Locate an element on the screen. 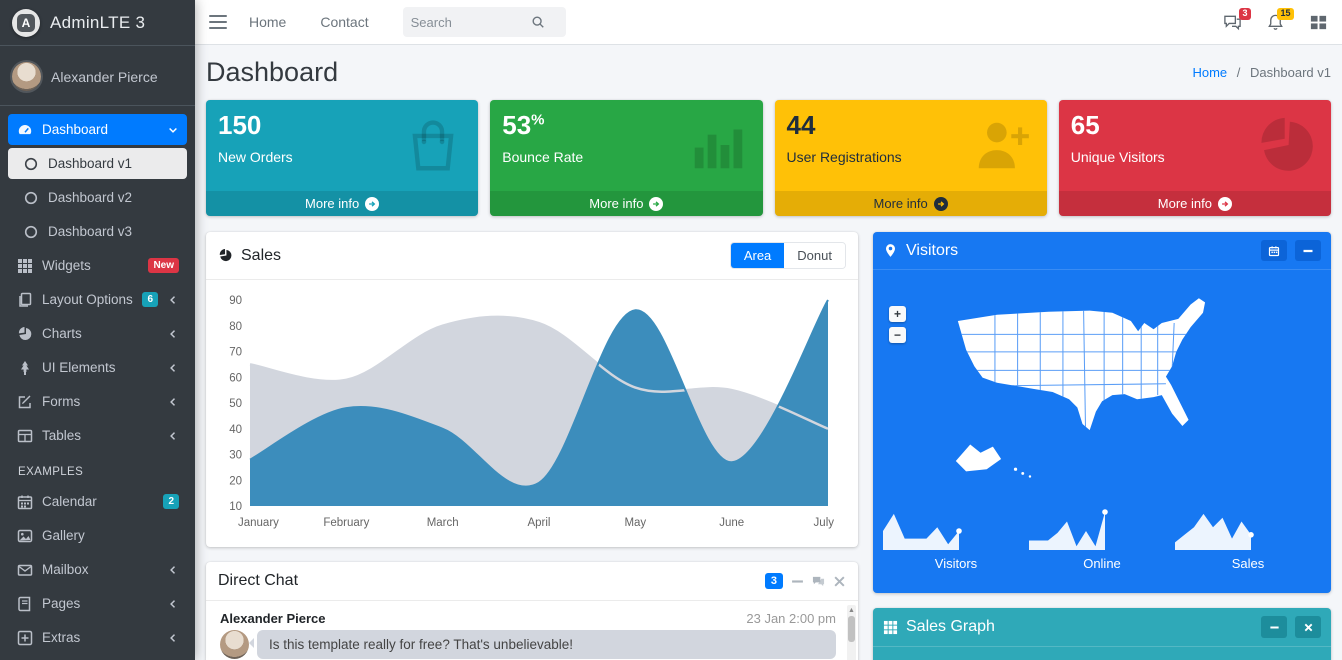 This screenshot has height=660, width=1342. sidebar-item-label: Forms is located at coordinates (61, 401).